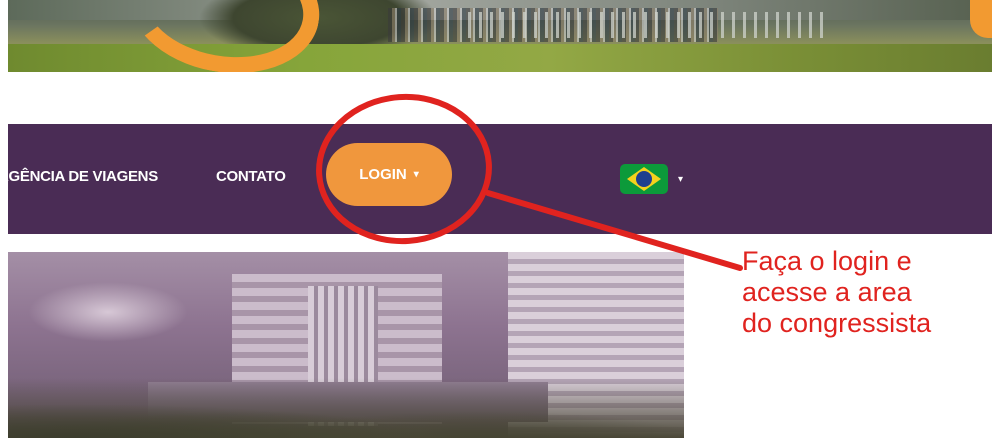 The width and height of the screenshot is (992, 438). I want to click on login-button-label: LOGIN, so click(383, 174).